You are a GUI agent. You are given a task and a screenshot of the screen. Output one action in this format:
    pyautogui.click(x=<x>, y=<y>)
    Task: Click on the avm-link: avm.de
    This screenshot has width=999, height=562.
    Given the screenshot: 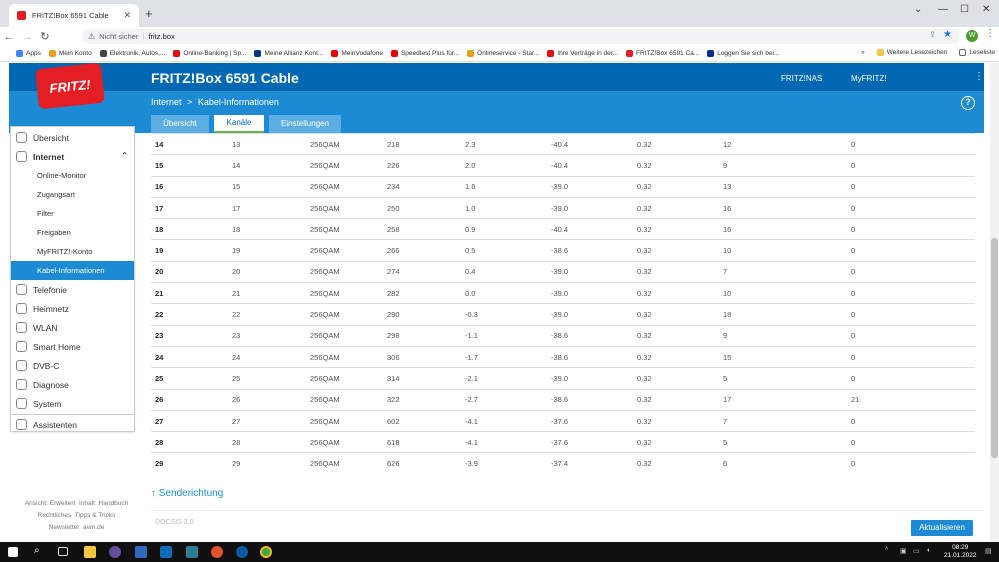 What is the action you would take?
    pyautogui.click(x=93, y=527)
    